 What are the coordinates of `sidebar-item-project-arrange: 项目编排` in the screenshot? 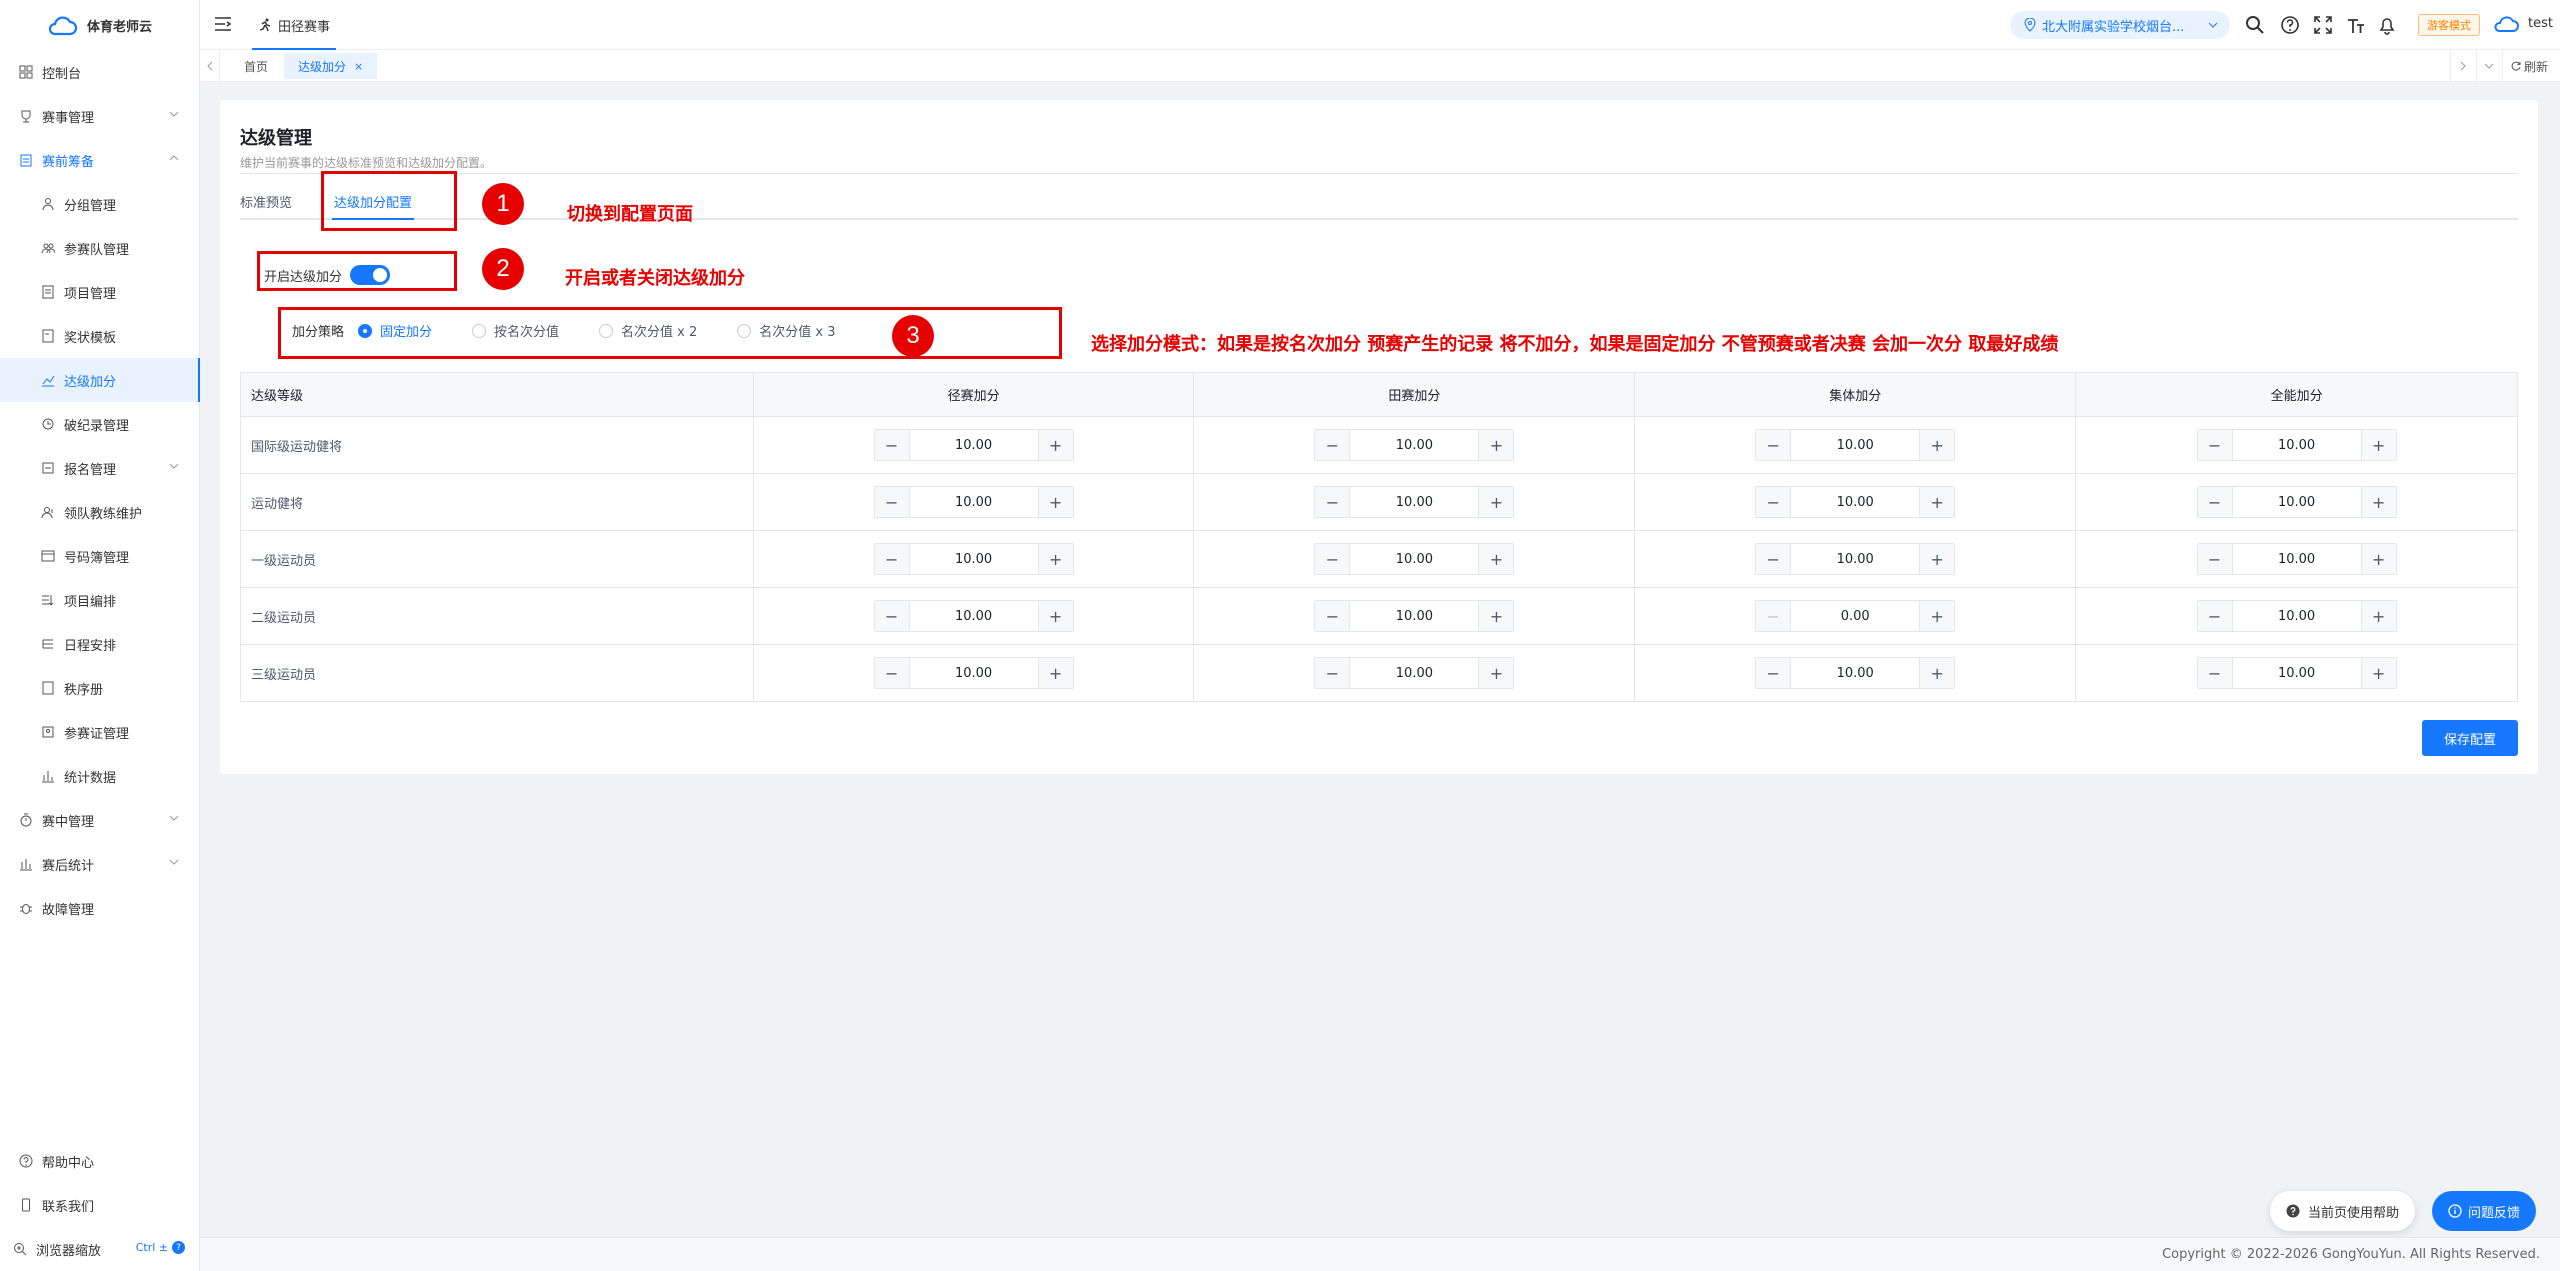 It's located at (99, 600).